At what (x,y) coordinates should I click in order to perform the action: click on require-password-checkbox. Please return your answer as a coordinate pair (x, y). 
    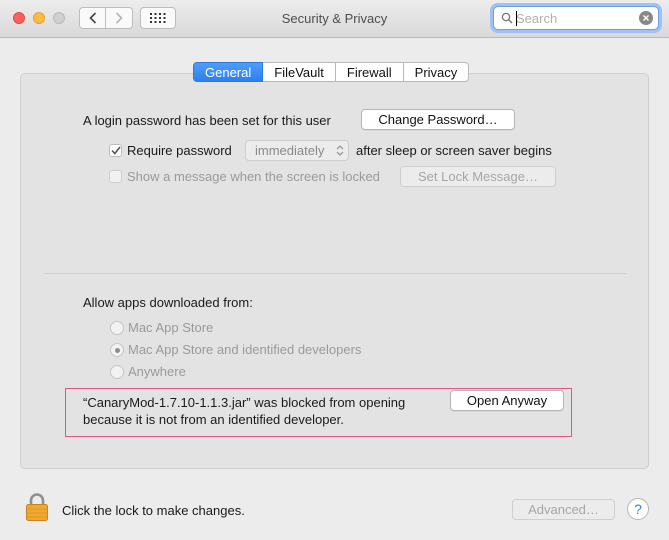
    Looking at the image, I should click on (115, 150).